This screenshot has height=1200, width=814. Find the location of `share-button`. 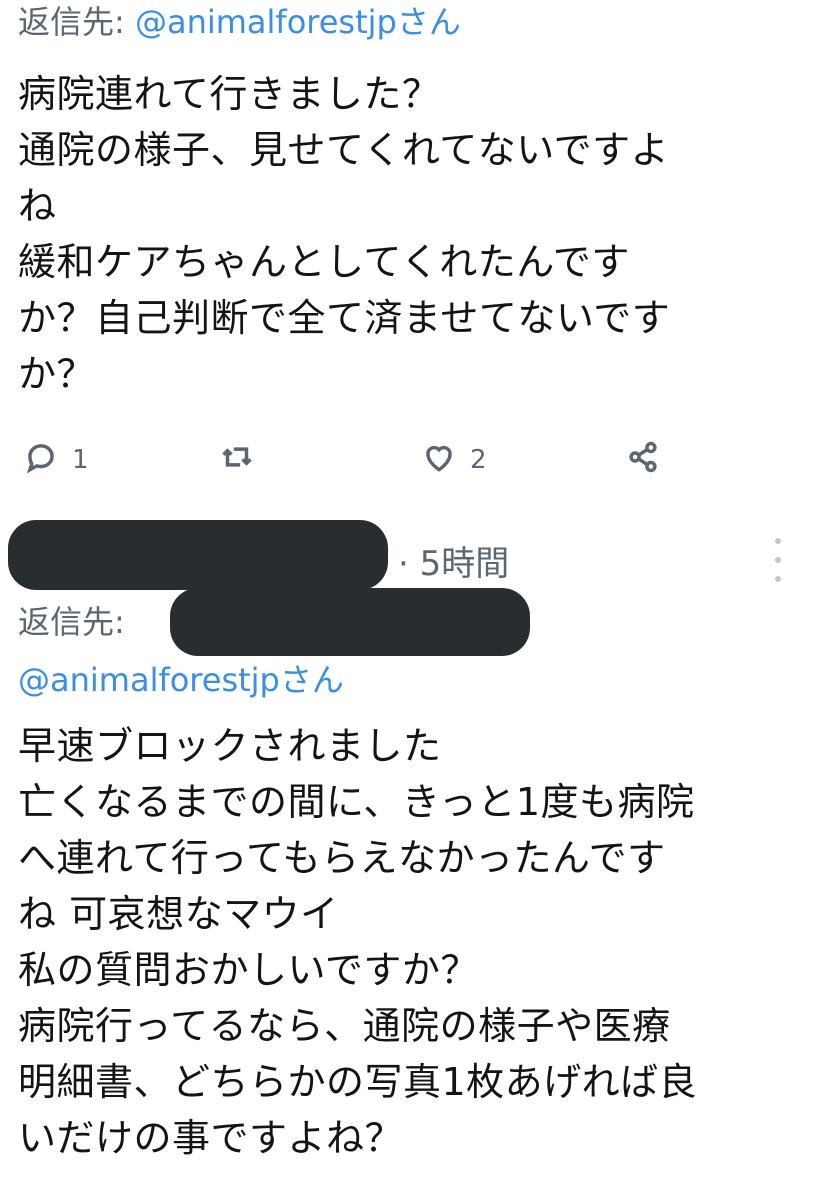

share-button is located at coordinates (643, 460).